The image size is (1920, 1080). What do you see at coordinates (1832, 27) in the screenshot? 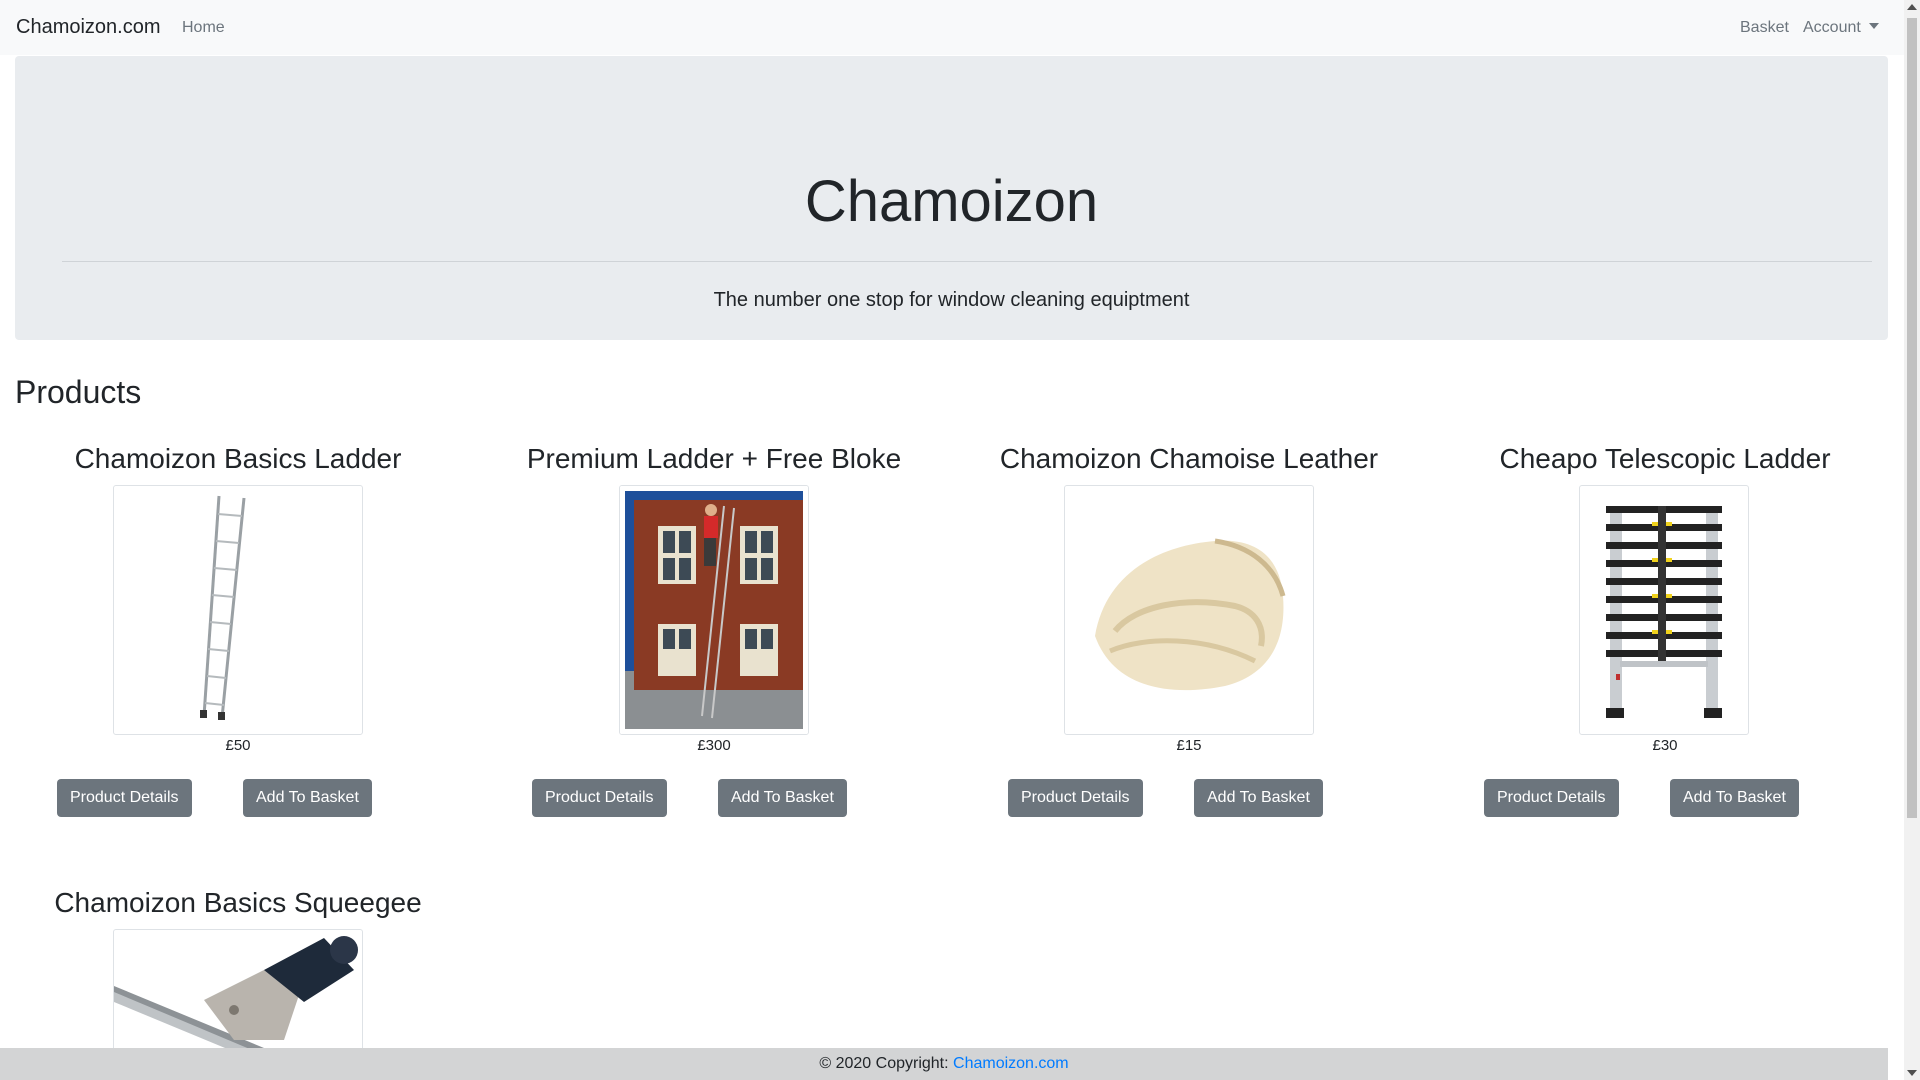
I see `nav-account-label: Account` at bounding box center [1832, 27].